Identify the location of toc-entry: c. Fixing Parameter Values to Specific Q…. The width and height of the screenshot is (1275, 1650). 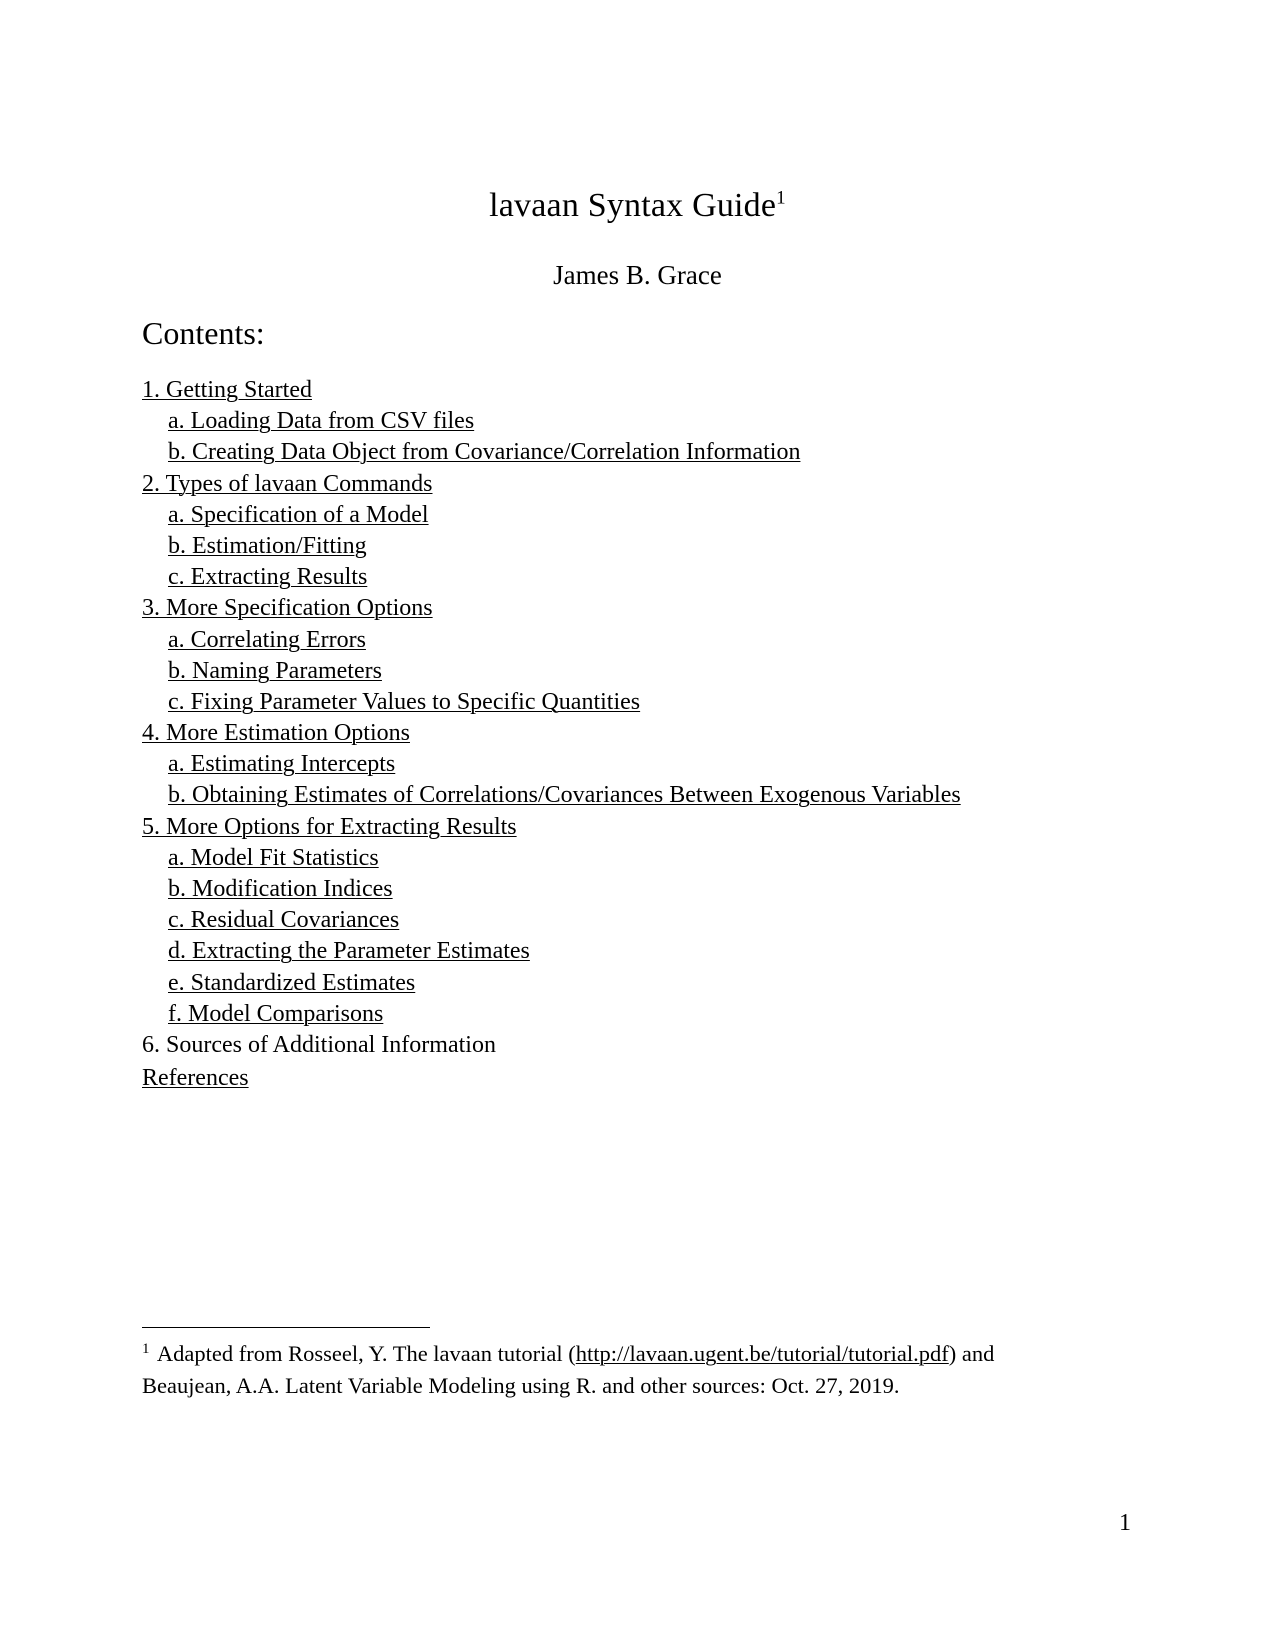
(632, 702).